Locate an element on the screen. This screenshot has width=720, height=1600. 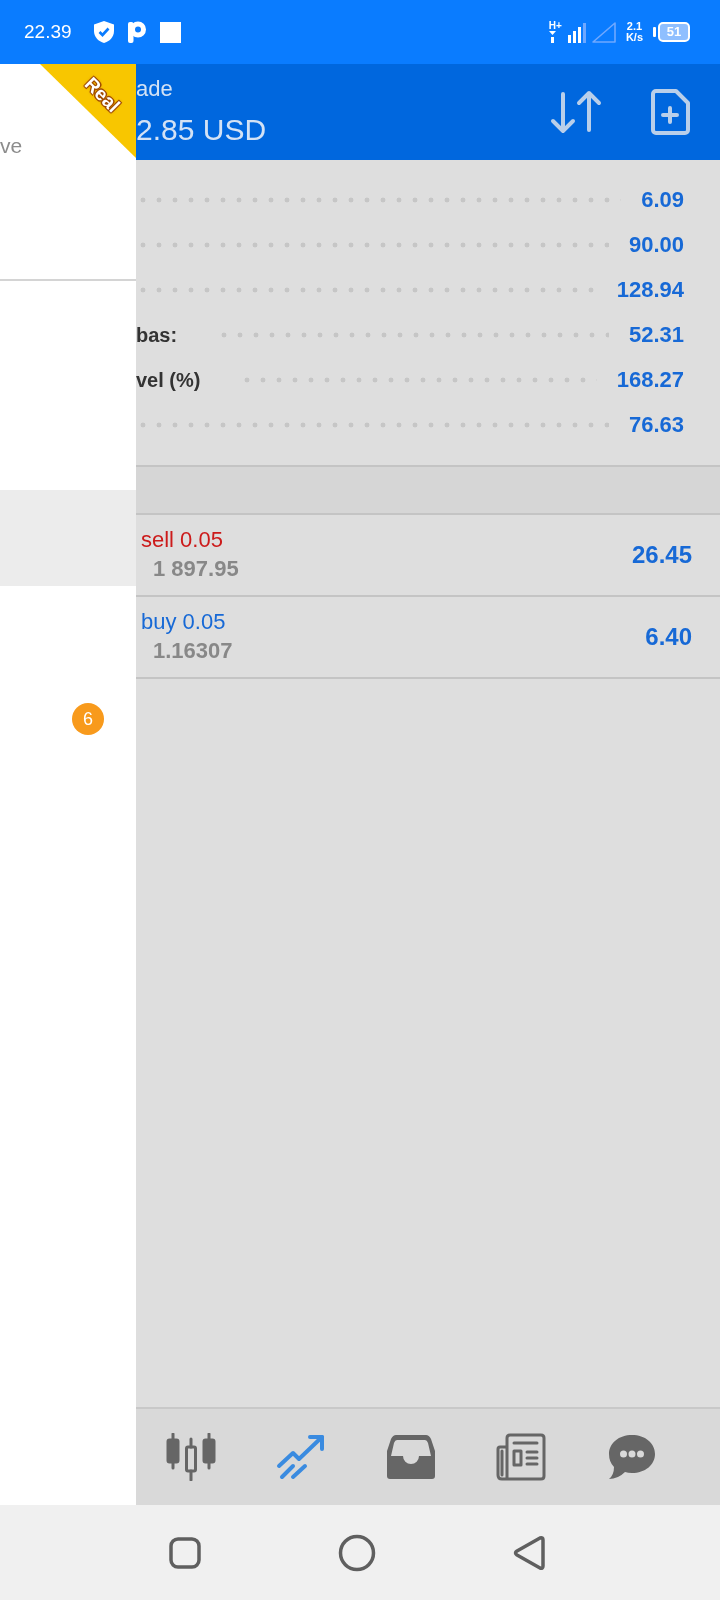
data-arrows-icon is located at coordinates (552, 37).